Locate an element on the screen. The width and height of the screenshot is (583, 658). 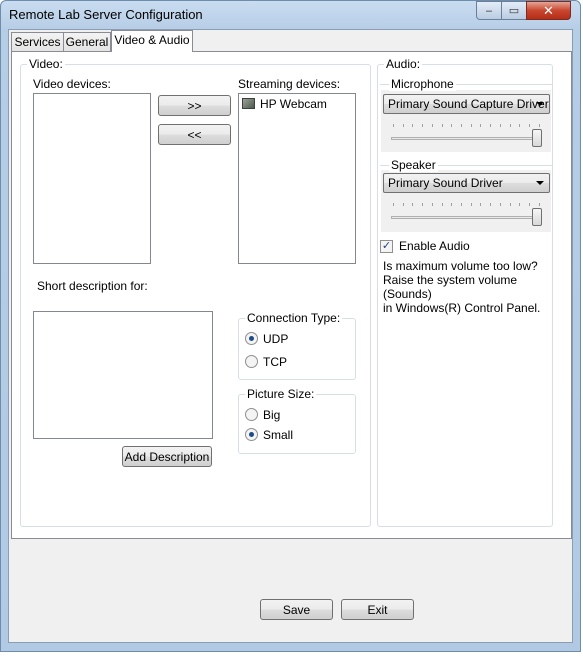
enable-audio-checkbox: ✓ is located at coordinates (386, 246).